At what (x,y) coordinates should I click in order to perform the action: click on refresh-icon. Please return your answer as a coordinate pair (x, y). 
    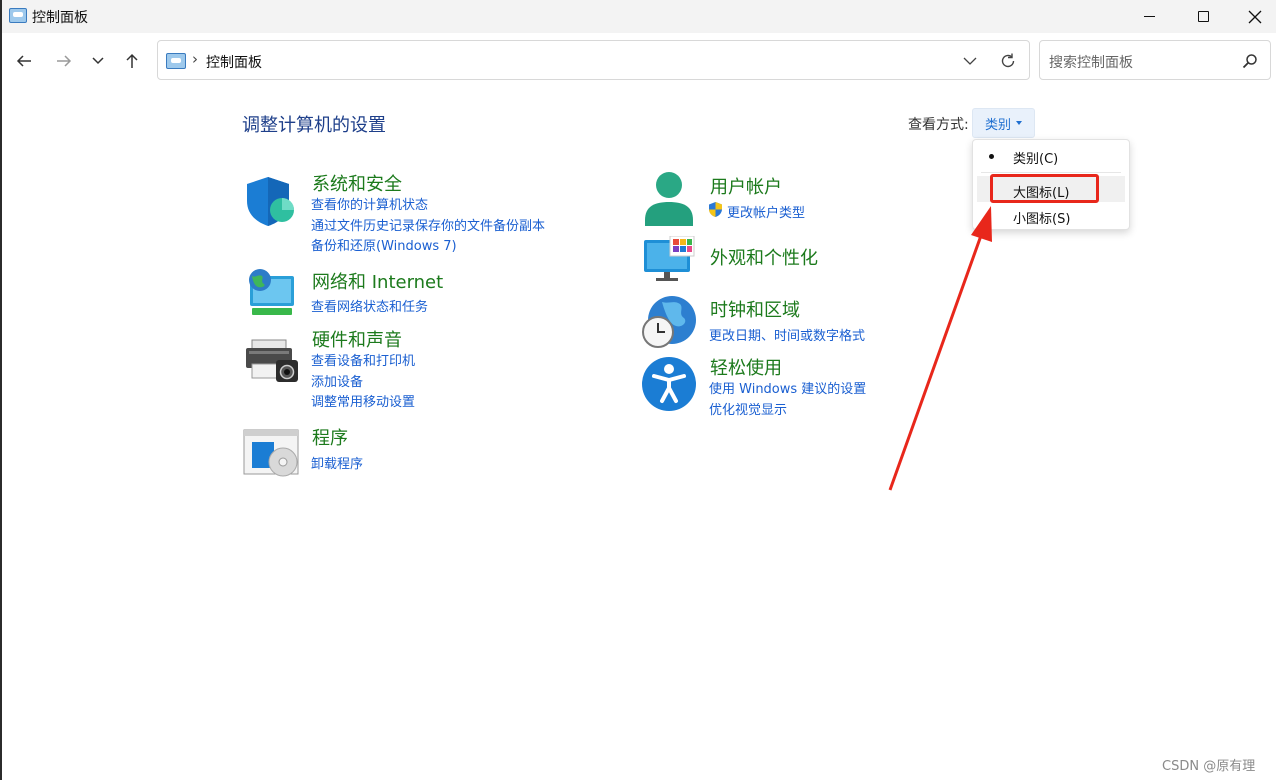
    Looking at the image, I should click on (1008, 60).